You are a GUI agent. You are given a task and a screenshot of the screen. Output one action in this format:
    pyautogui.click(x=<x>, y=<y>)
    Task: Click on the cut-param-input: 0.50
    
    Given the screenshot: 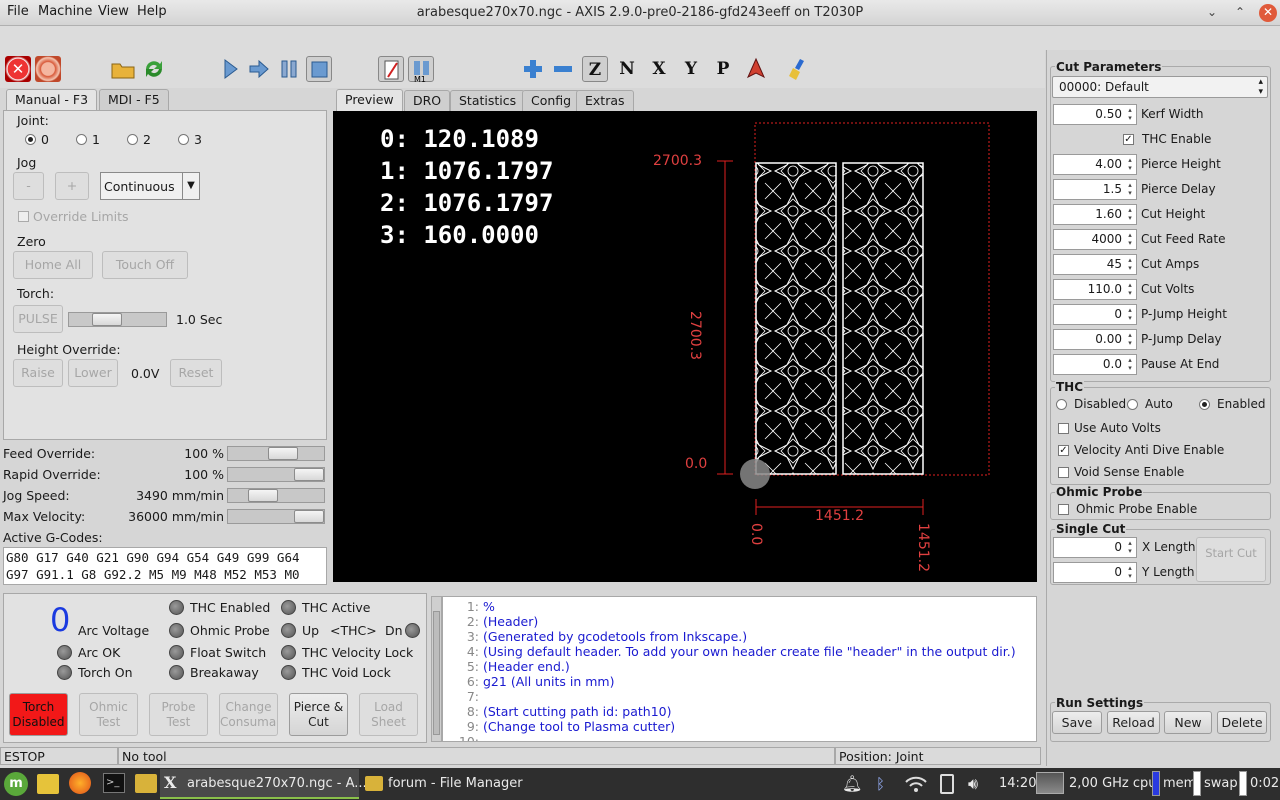 What is the action you would take?
    pyautogui.click(x=1095, y=114)
    